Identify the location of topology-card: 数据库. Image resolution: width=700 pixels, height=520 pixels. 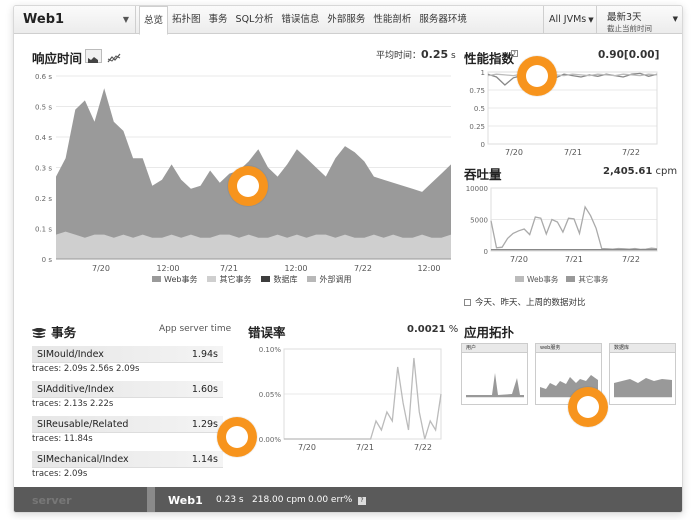
(642, 374).